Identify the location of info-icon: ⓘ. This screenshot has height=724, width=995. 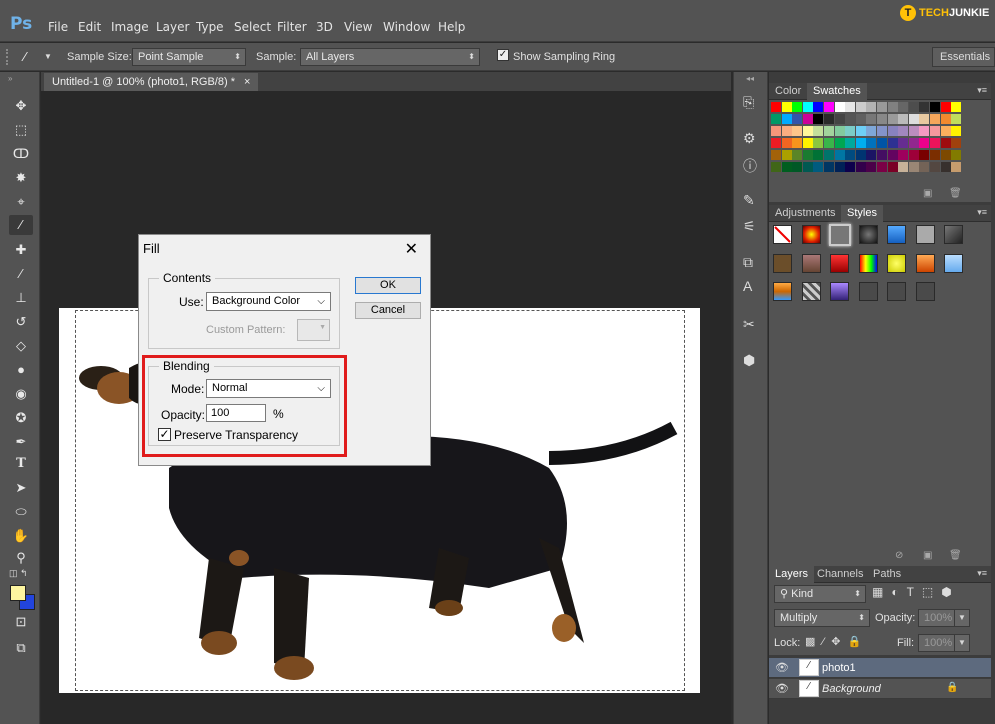
(750, 166).